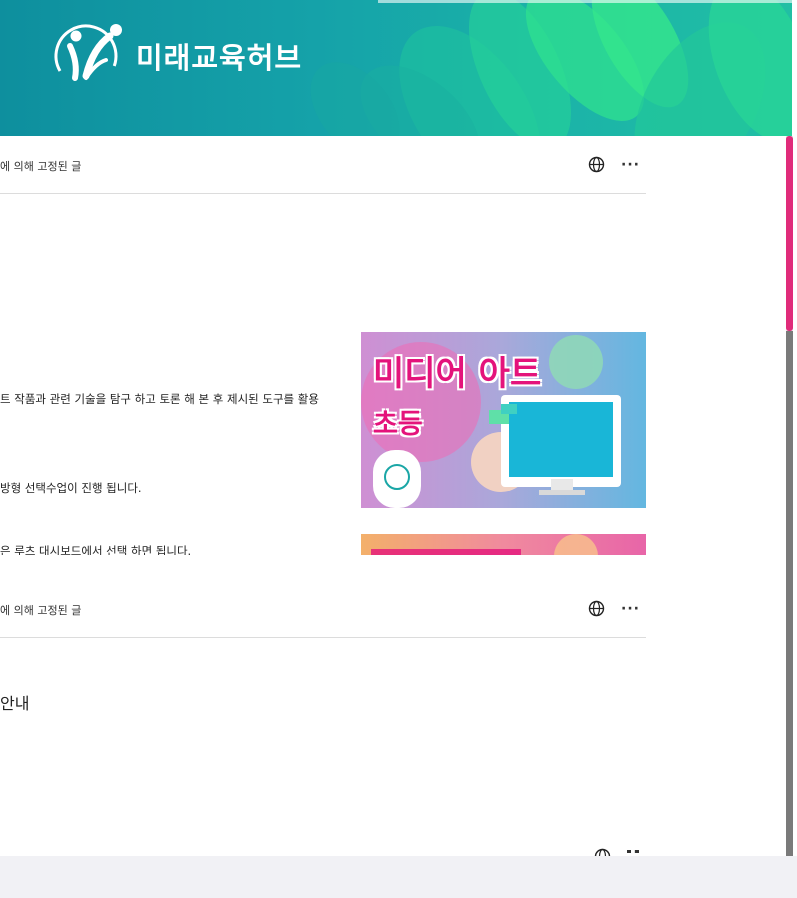 Image resolution: width=797 pixels, height=898 pixels. What do you see at coordinates (96, 549) in the screenshot?
I see `post-body-line: 은 루츠 대시보드에서 선택 하면 됩니다.` at bounding box center [96, 549].